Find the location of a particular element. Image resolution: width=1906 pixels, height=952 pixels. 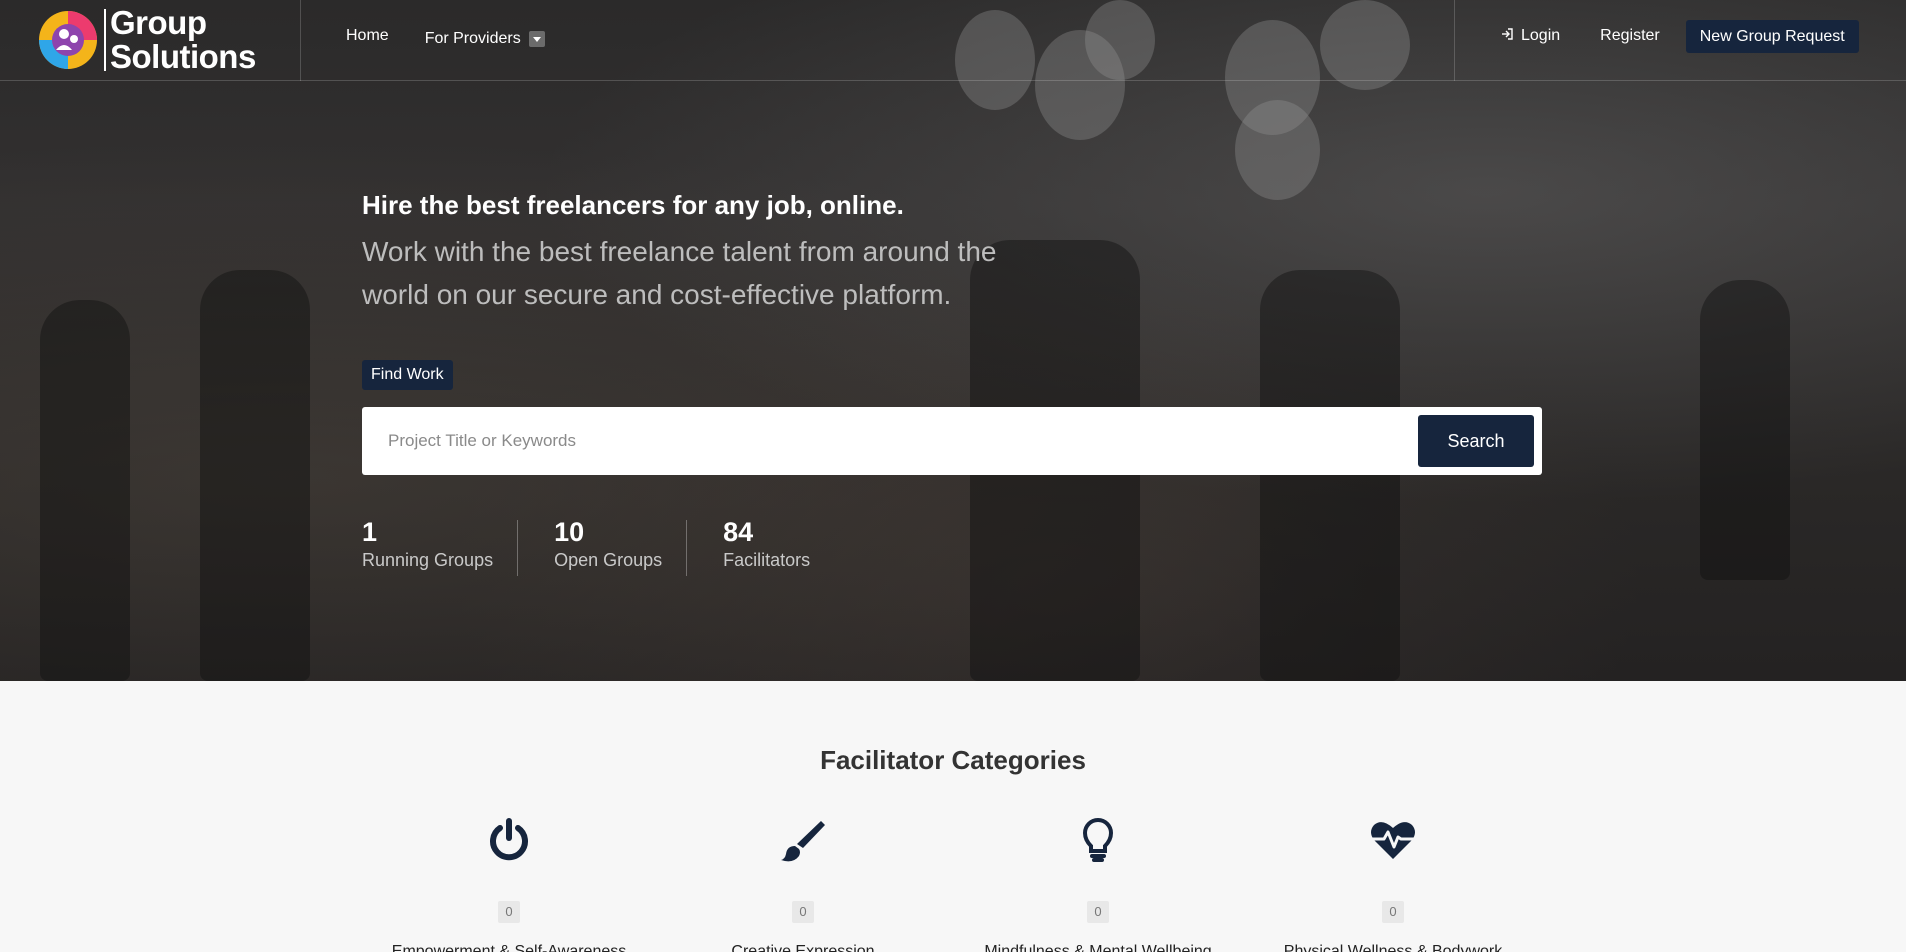

category-name: Physical Wellness & Bodywork is located at coordinates (1393, 947).